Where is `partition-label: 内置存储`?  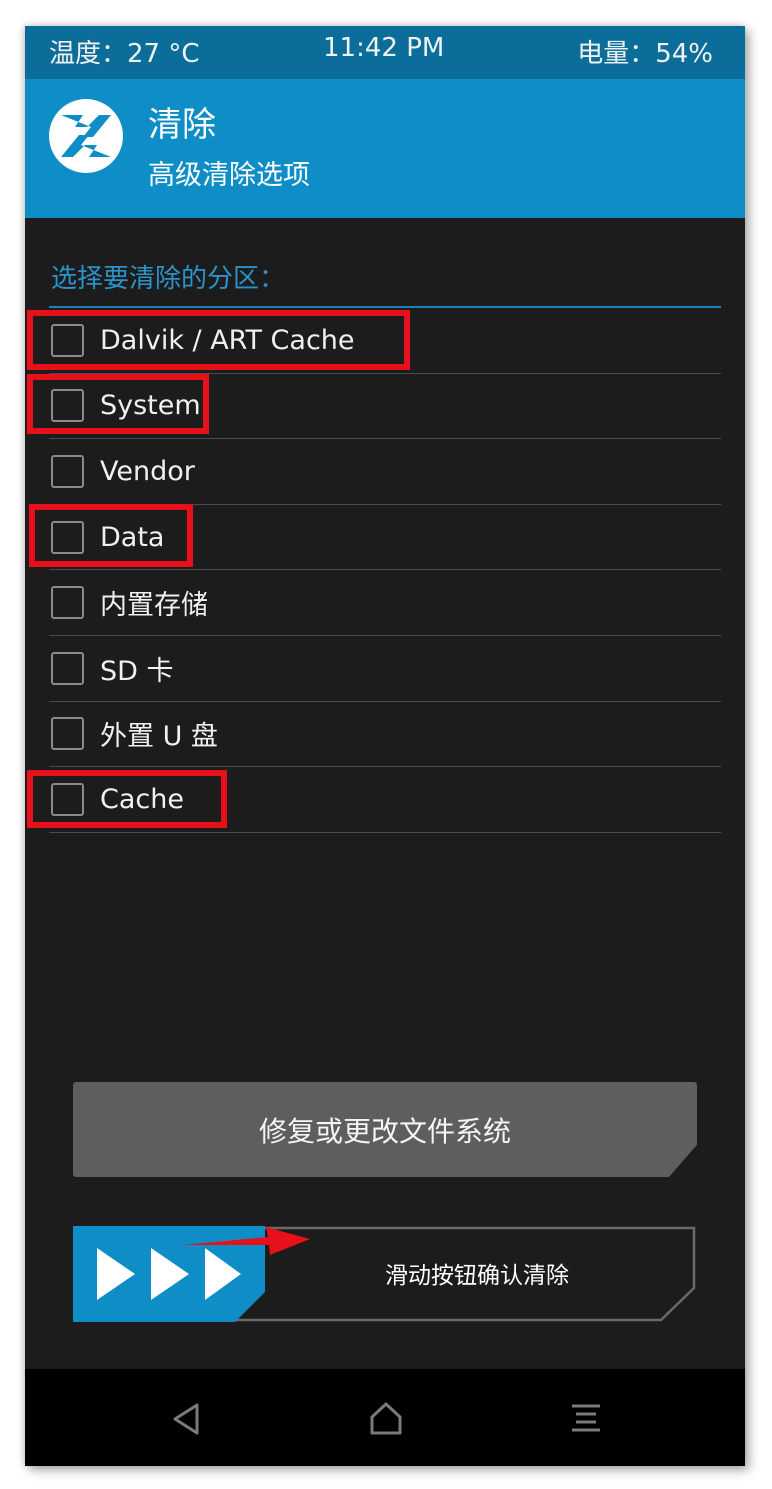 partition-label: 内置存储 is located at coordinates (154, 606).